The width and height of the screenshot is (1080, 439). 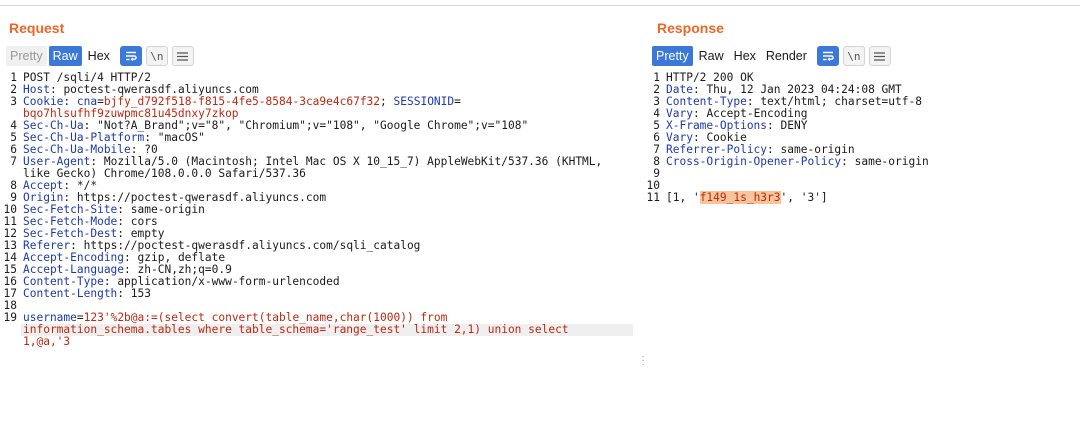 I want to click on request-tab-hex: Hex, so click(x=99, y=56).